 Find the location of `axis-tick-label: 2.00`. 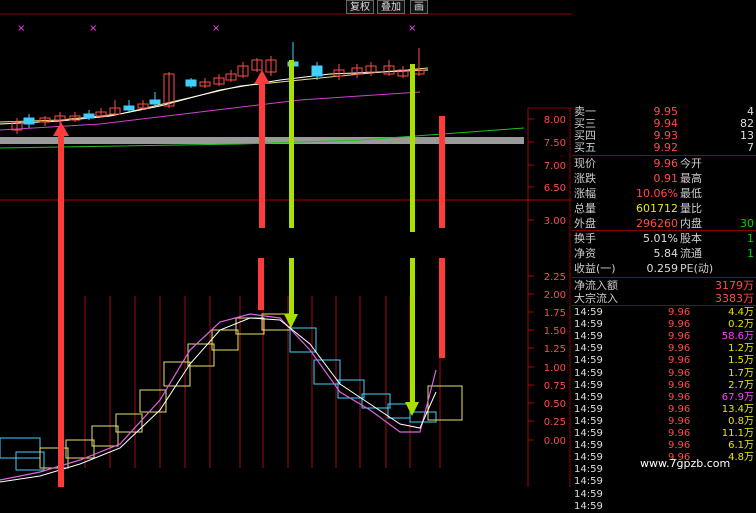

axis-tick-label: 2.00 is located at coordinates (555, 295).